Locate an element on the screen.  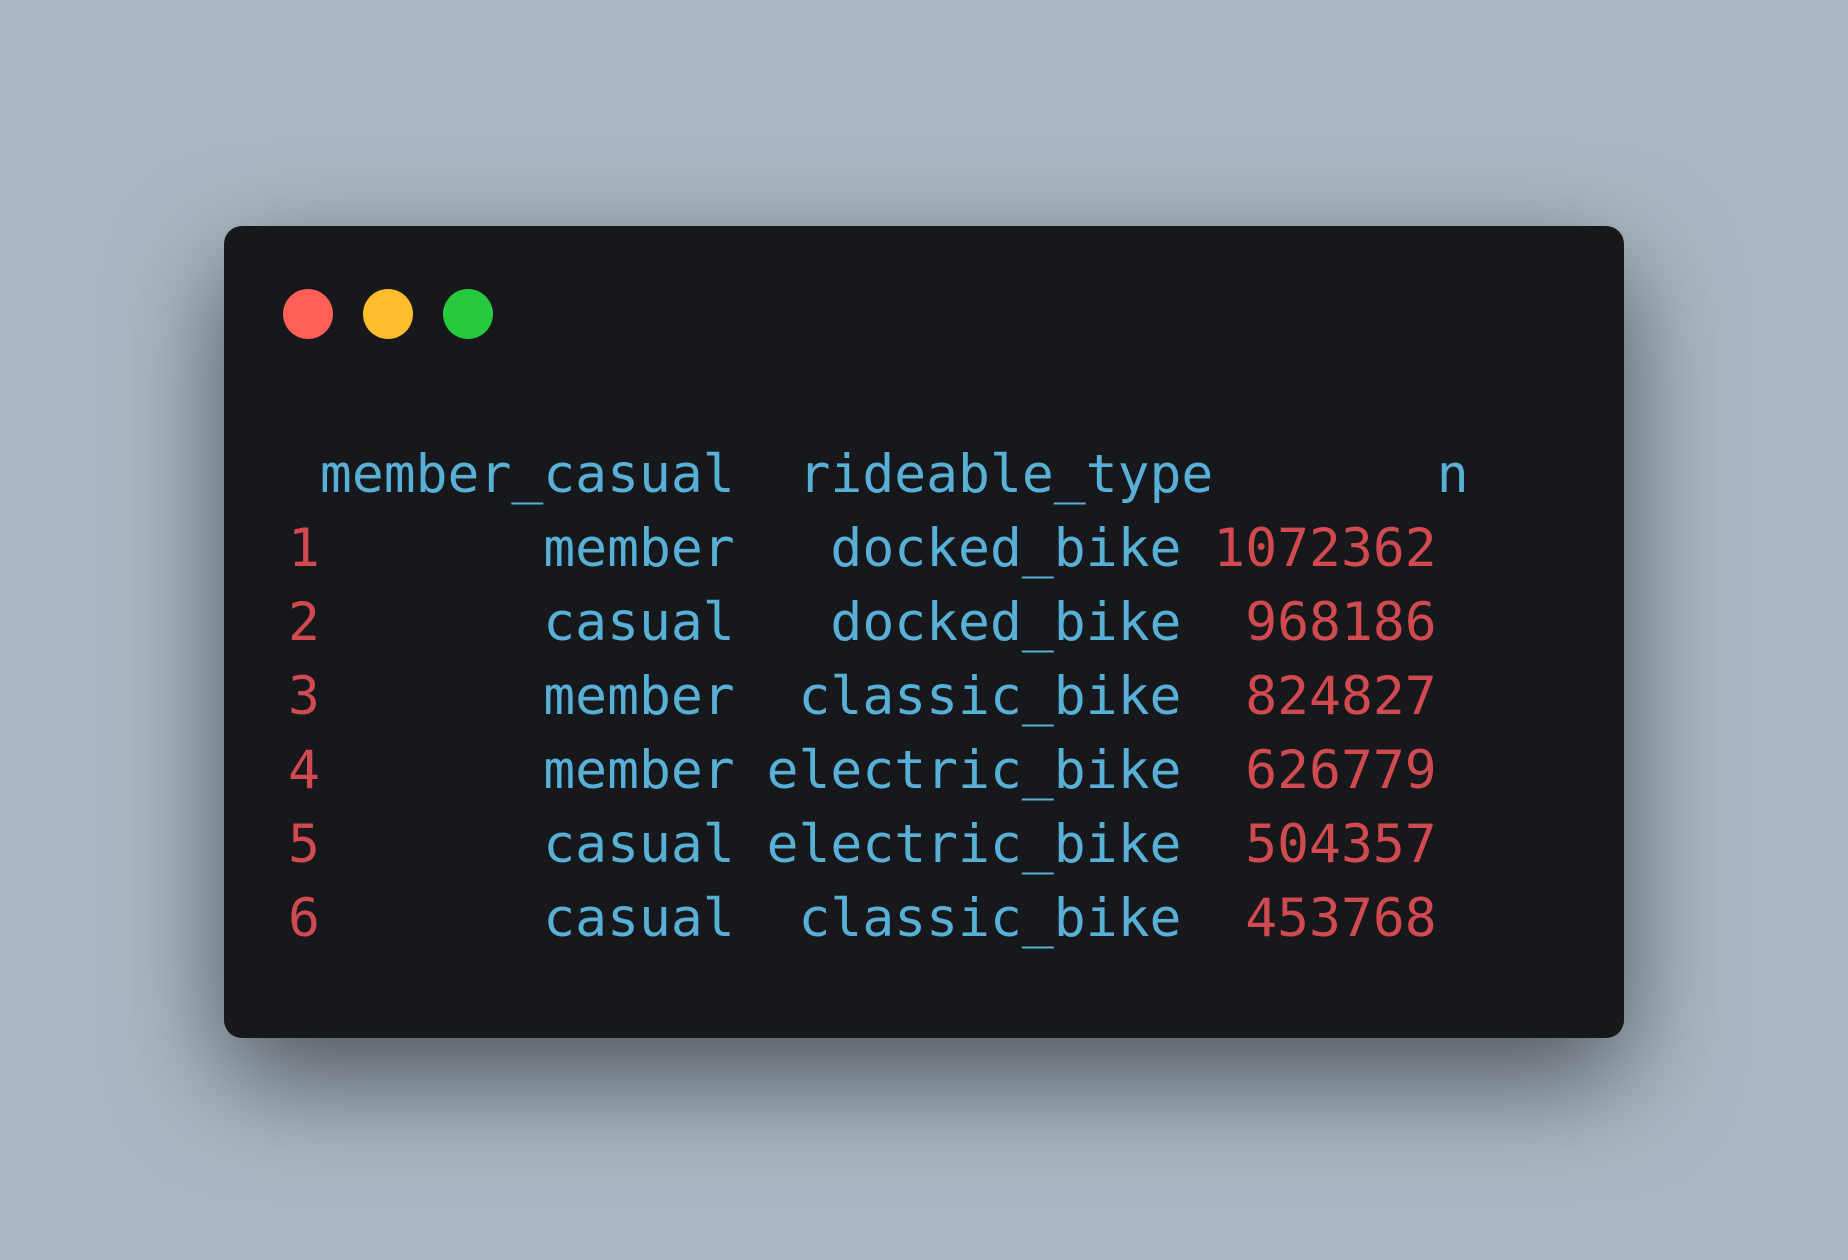
header-row: member_casual rideable_type n is located at coordinates (878, 475).